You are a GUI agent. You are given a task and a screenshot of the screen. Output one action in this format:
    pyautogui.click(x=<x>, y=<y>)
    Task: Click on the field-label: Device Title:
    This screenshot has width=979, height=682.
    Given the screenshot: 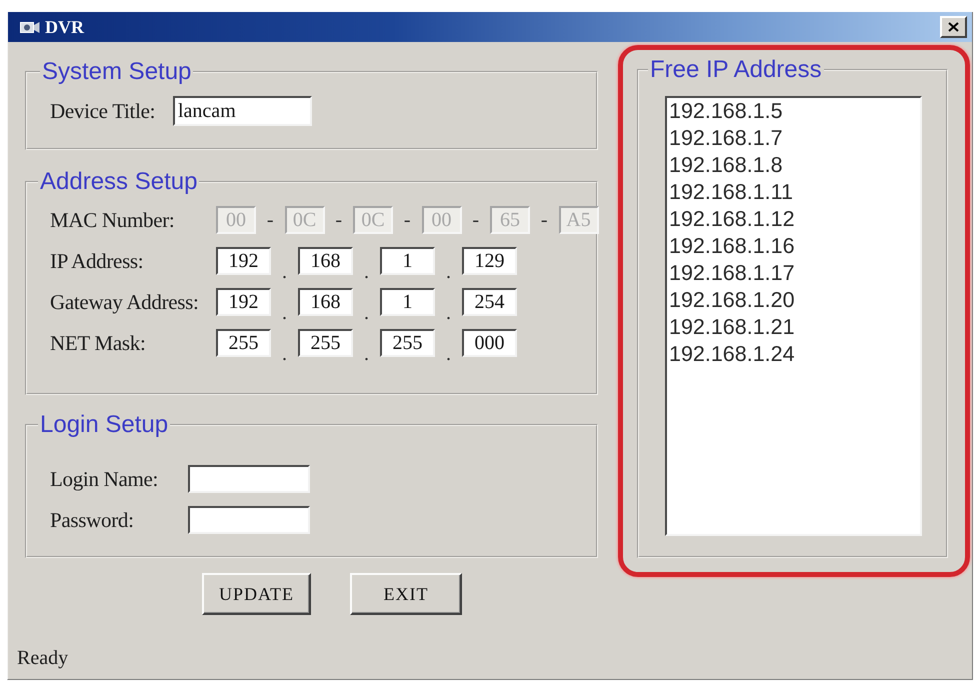 What is the action you would take?
    pyautogui.click(x=103, y=111)
    